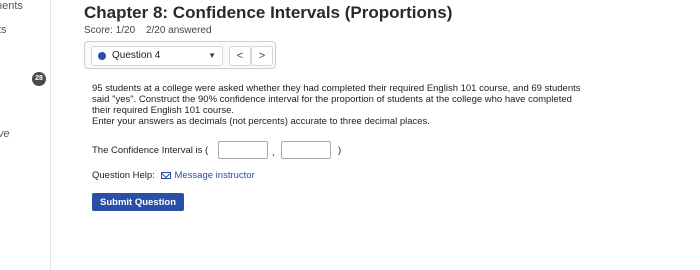 This screenshot has height=270, width=700. Describe the element at coordinates (25, 135) in the screenshot. I see `sidebar: nents ts ve` at that location.